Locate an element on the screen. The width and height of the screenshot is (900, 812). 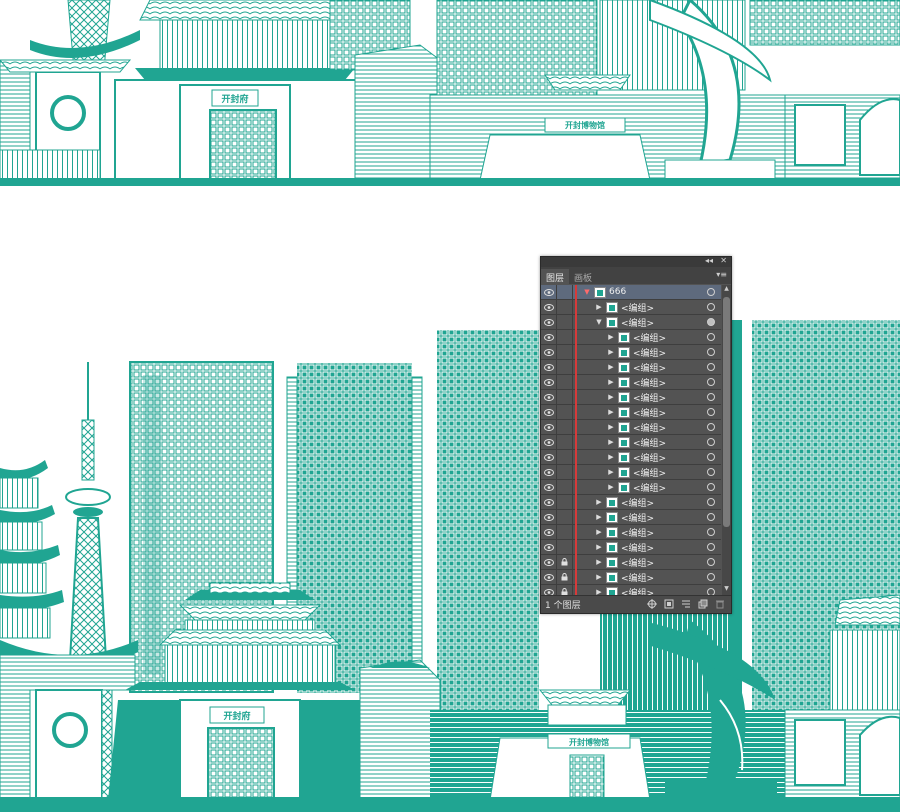
tab-artboards: 画板 is located at coordinates (583, 276).